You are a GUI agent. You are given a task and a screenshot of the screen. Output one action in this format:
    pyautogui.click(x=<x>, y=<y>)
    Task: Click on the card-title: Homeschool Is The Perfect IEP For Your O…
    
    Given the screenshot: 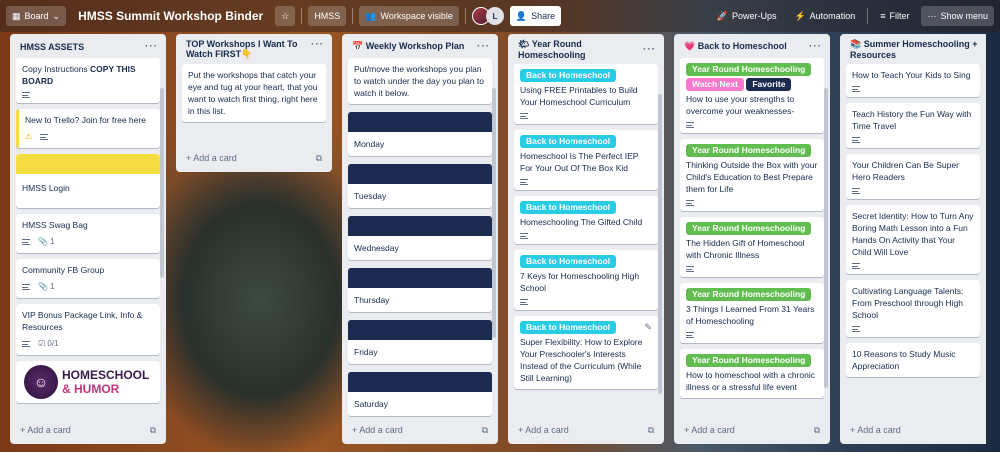 What is the action you would take?
    pyautogui.click(x=579, y=162)
    